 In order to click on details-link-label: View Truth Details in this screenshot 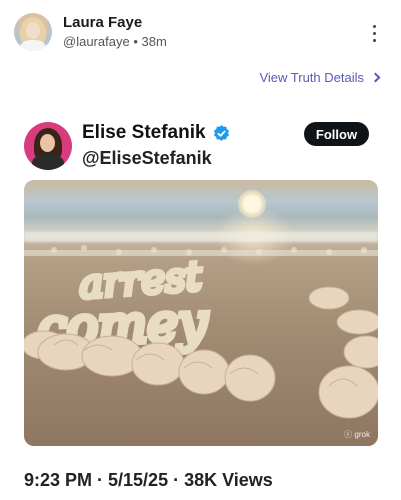, I will do `click(311, 77)`.